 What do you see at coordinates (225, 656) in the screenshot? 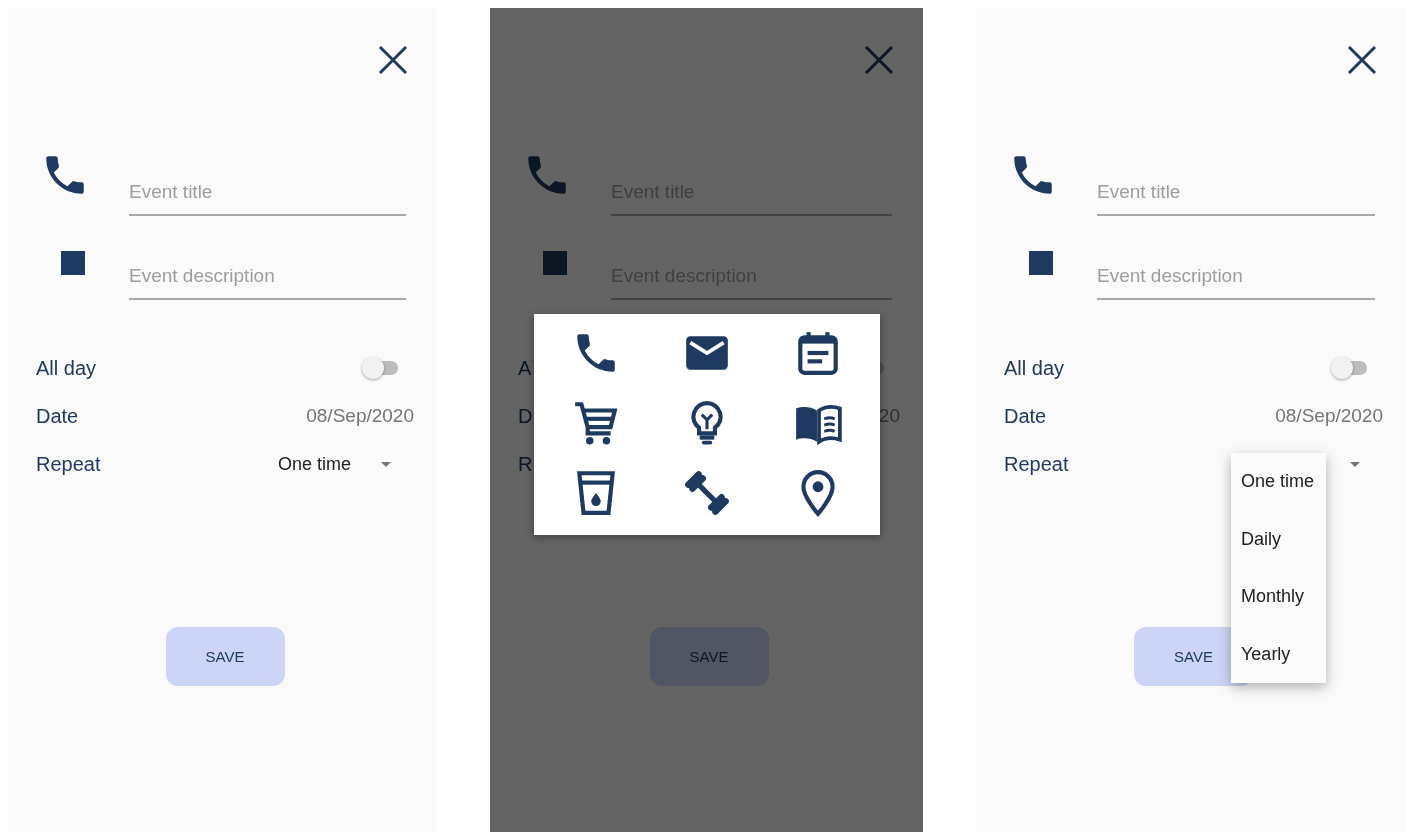
I see `save-button: SAVE` at bounding box center [225, 656].